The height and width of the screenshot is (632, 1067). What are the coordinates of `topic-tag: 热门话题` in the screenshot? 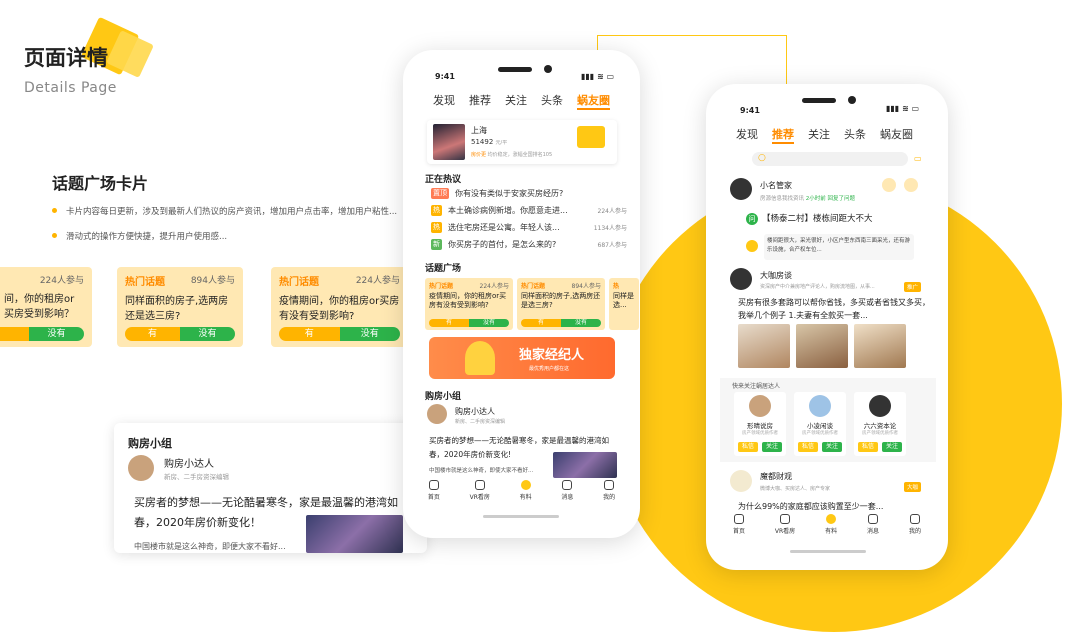 It's located at (441, 286).